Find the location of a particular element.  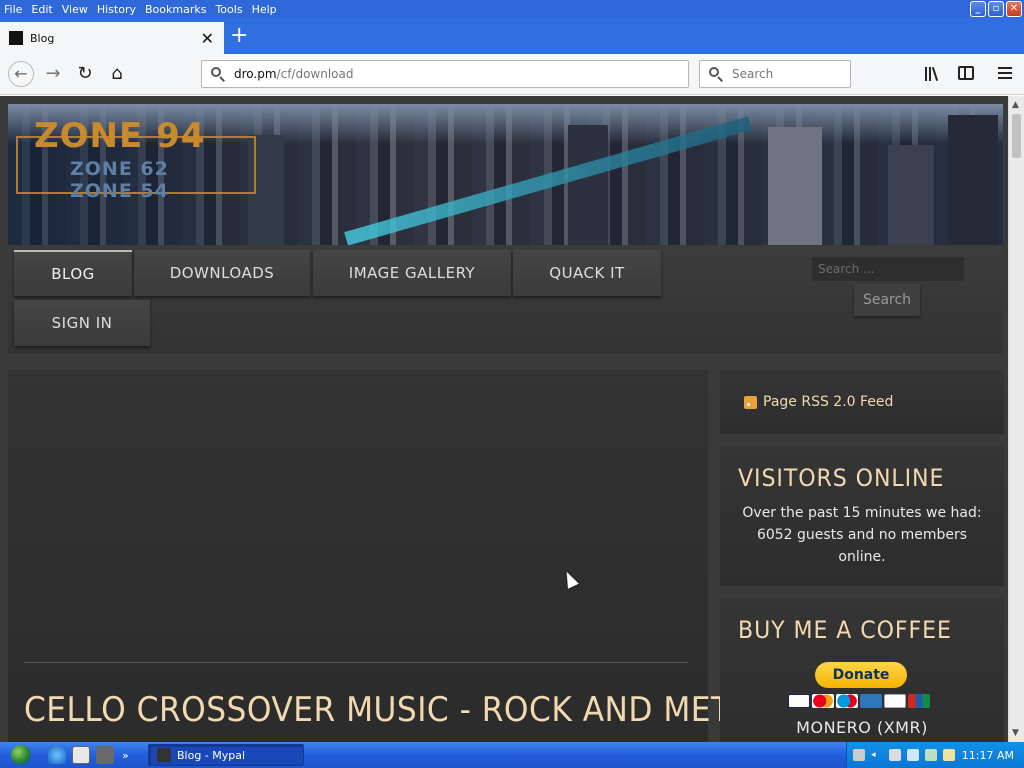

address-bar: dro.pm/cf/download is located at coordinates (445, 74).